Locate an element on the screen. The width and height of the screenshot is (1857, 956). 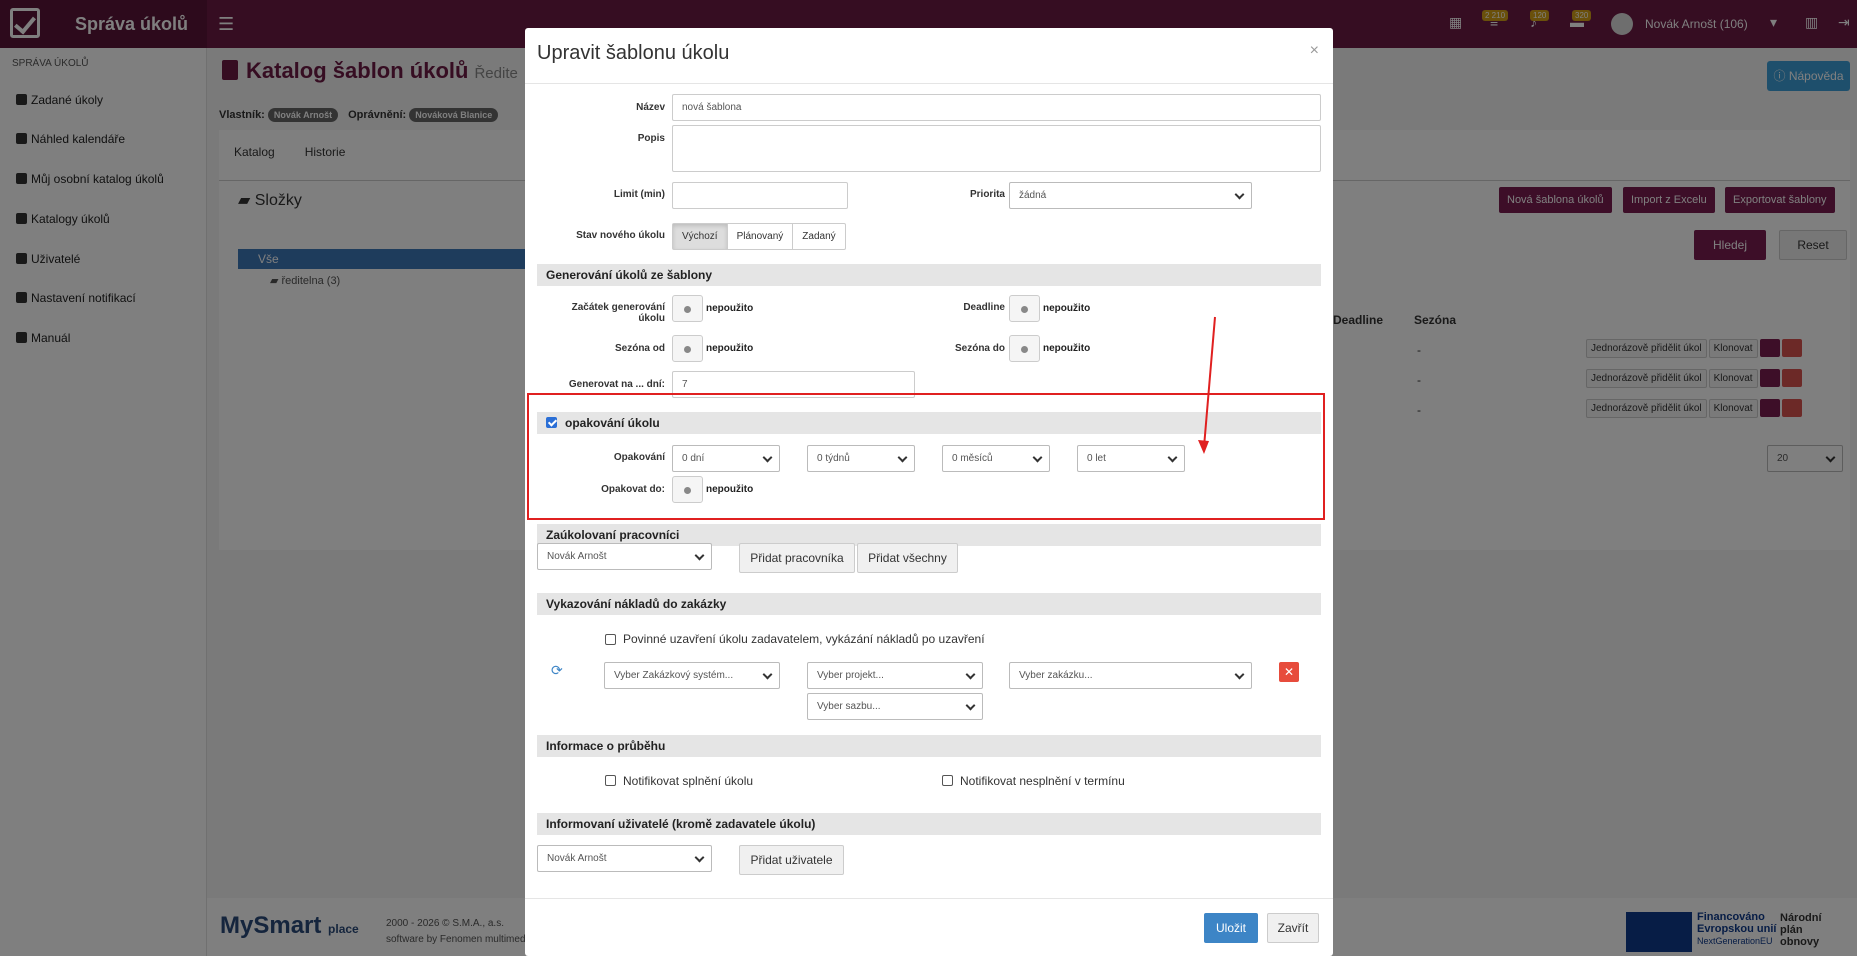
season-from-picker-icon is located at coordinates (687, 348).